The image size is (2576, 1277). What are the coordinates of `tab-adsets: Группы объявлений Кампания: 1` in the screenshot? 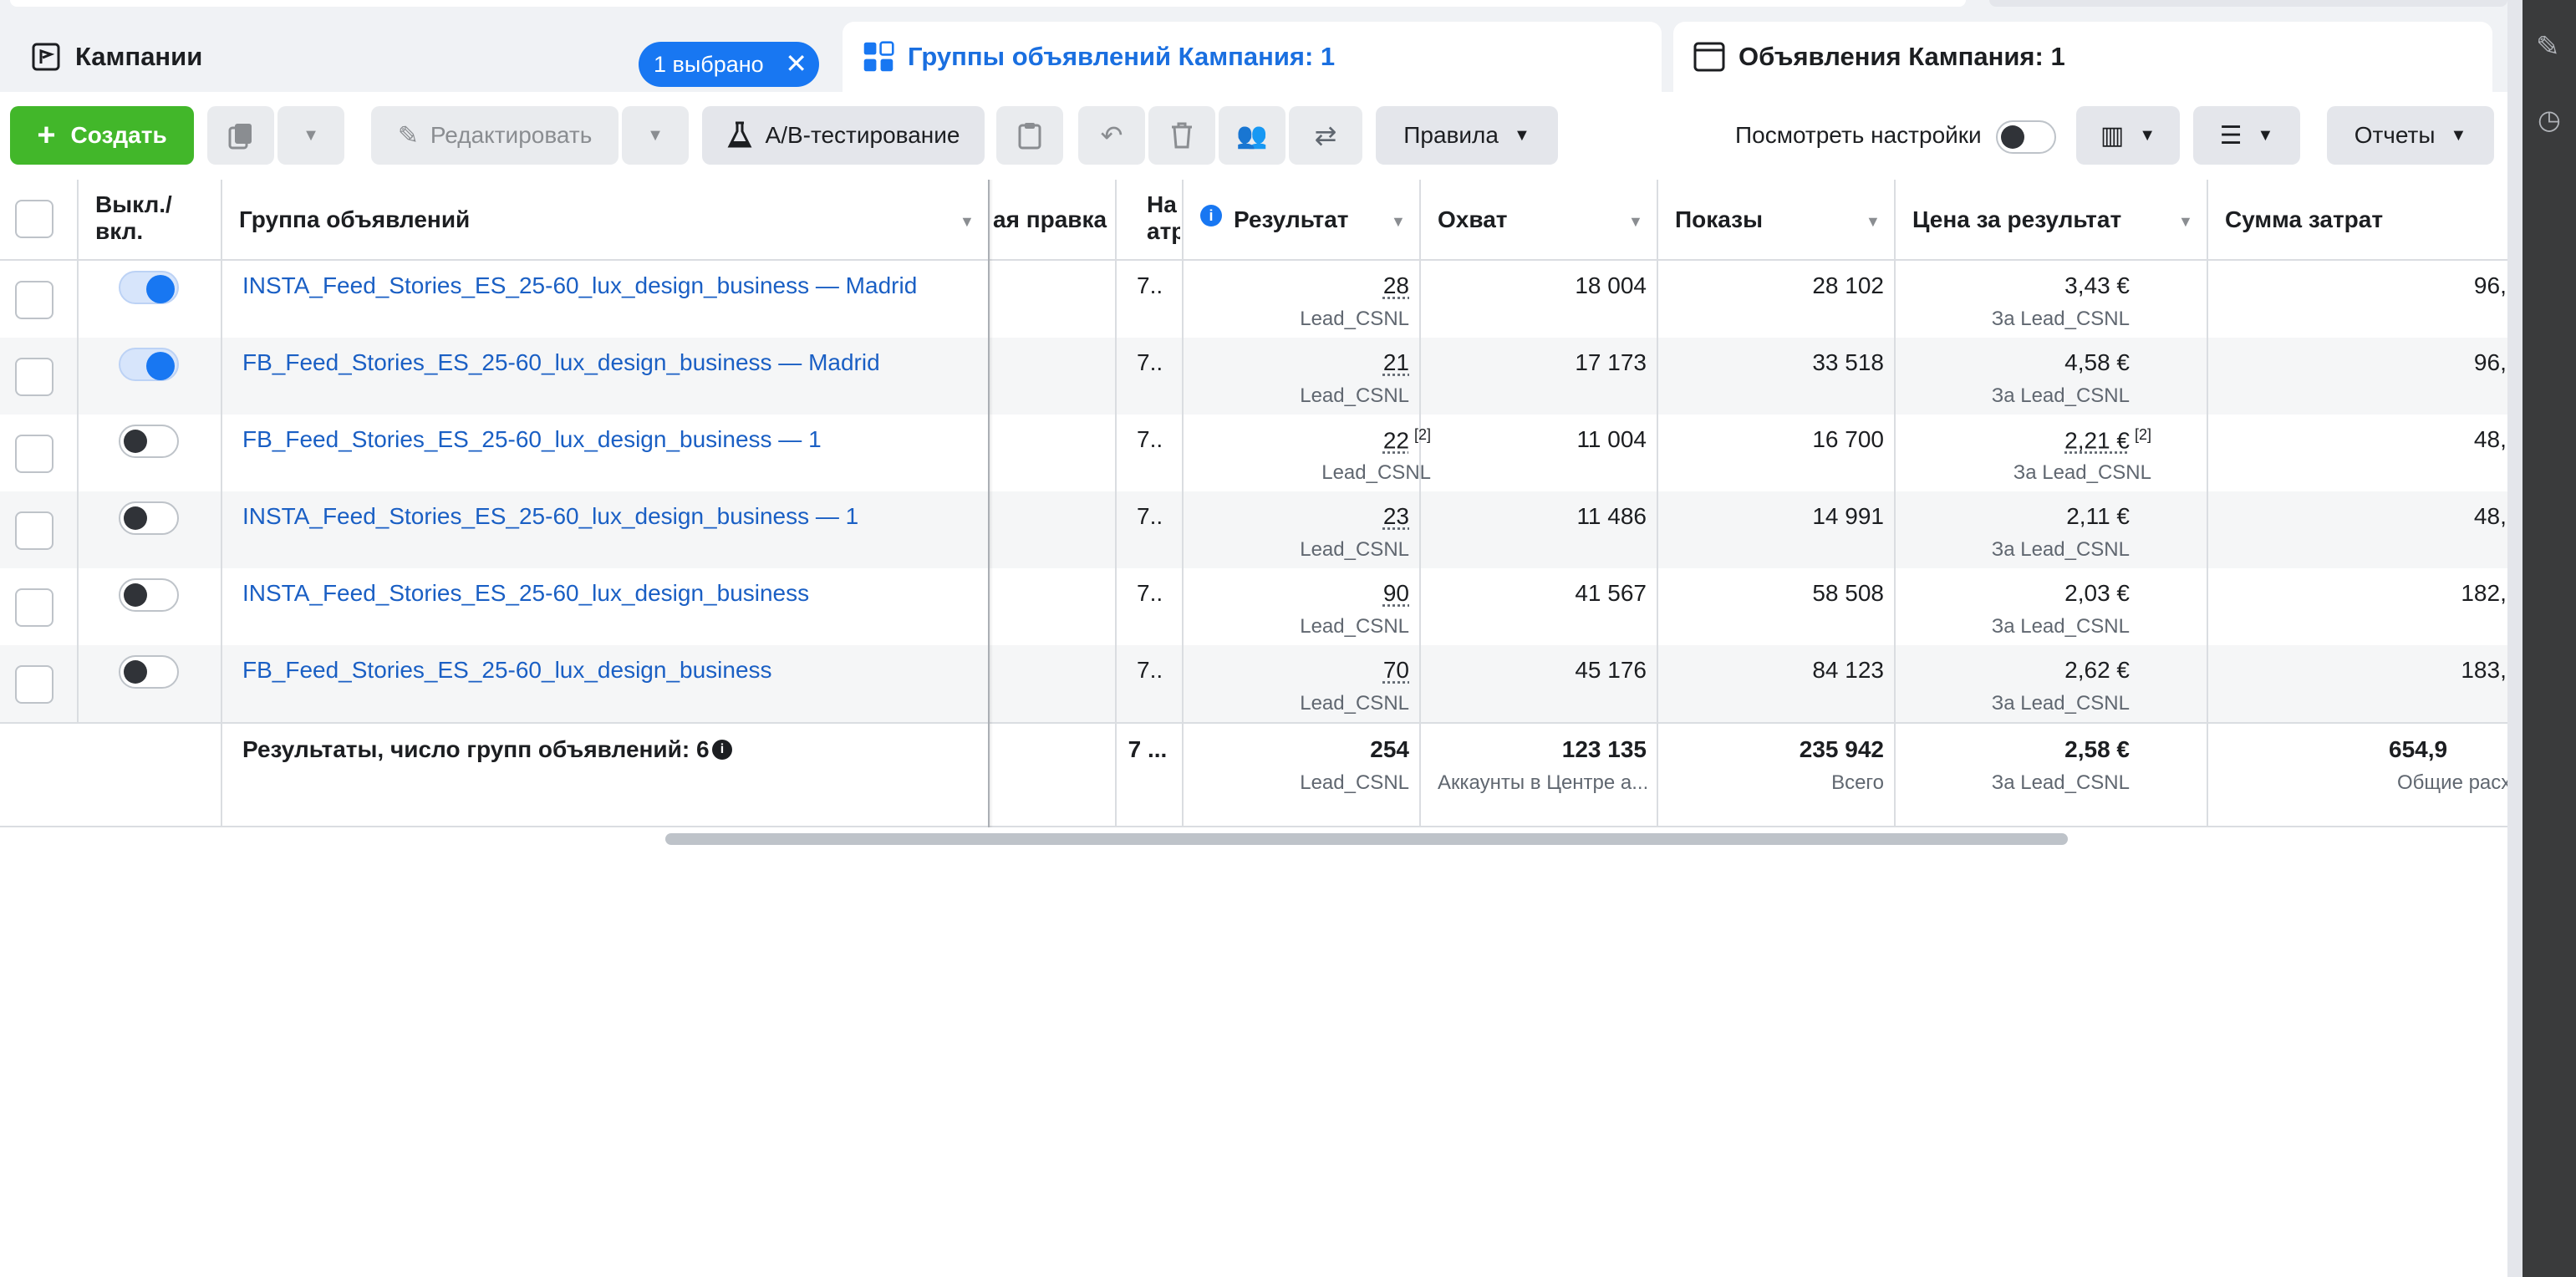 It's located at (1252, 57).